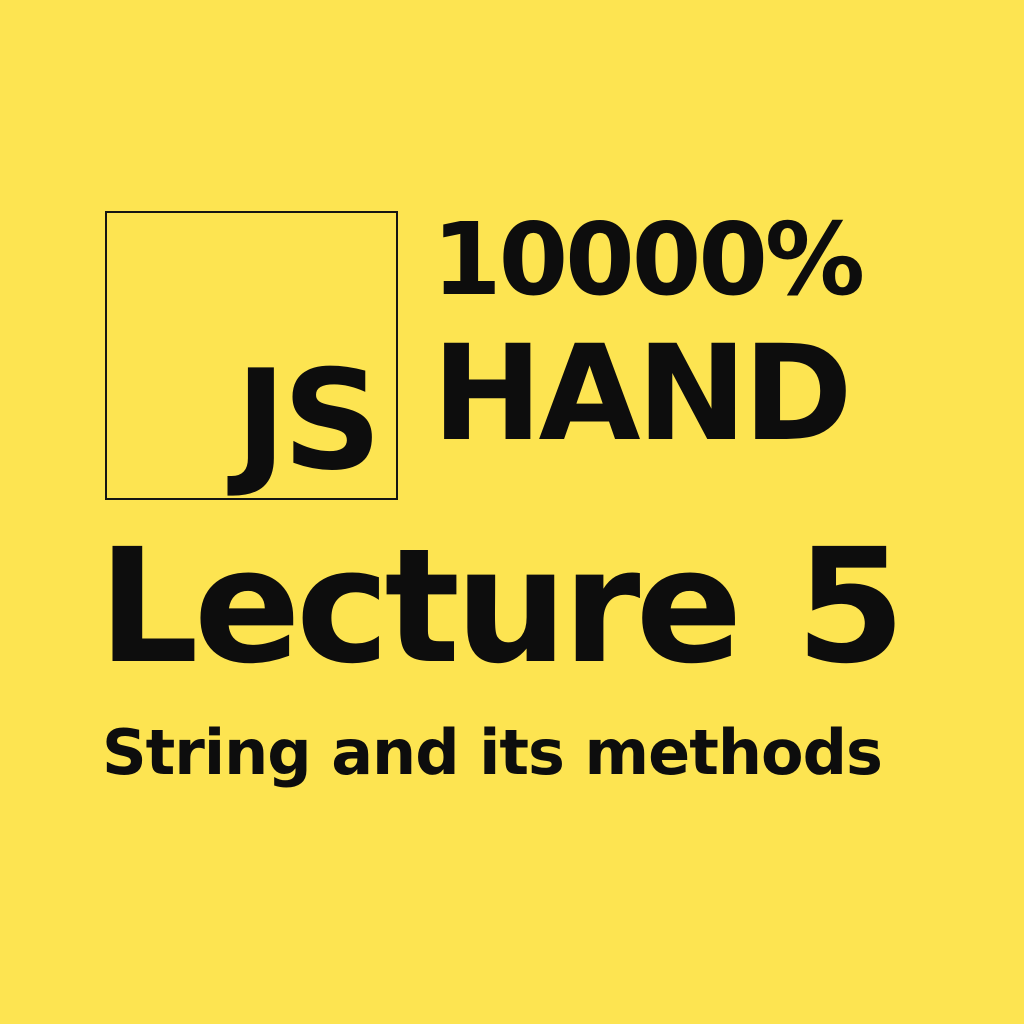  What do you see at coordinates (850, 607) in the screenshot?
I see `lecture-number: 5` at bounding box center [850, 607].